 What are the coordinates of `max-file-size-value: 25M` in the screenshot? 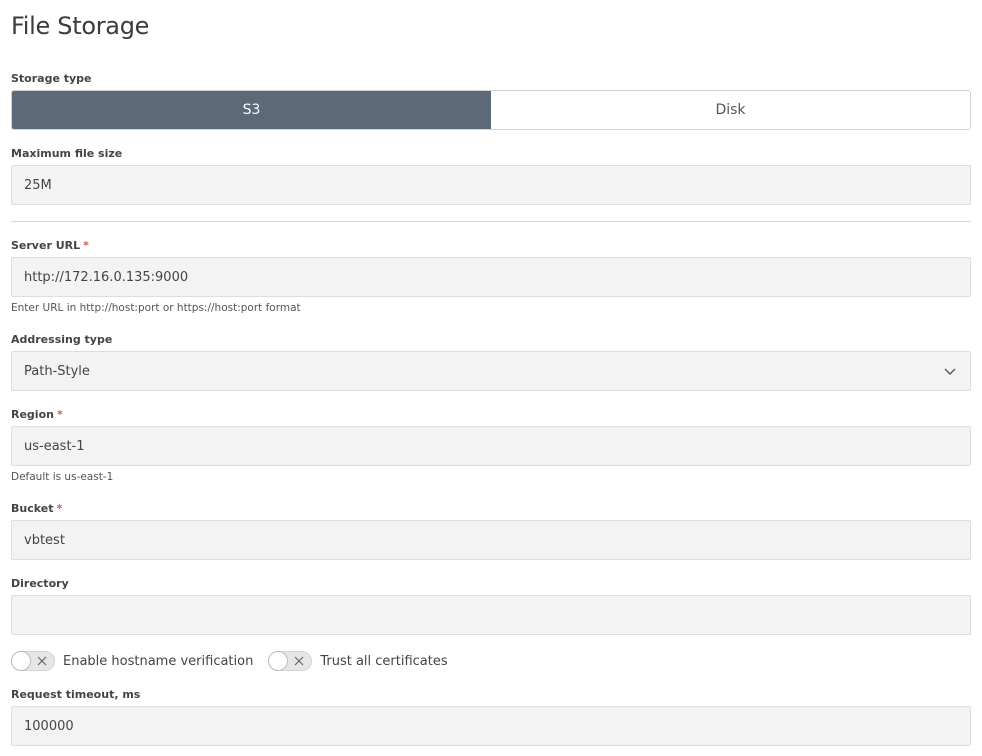 It's located at (38, 185).